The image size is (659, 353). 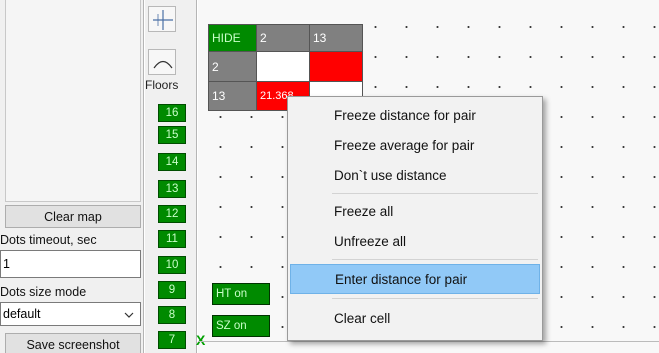 What do you see at coordinates (48, 240) in the screenshot?
I see `dots-timeout-label: Dots timeout, sec` at bounding box center [48, 240].